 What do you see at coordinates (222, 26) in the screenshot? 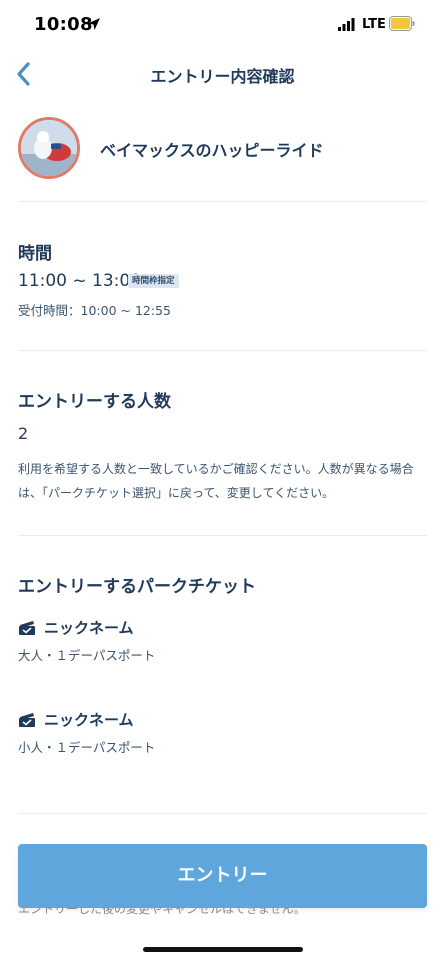
I see `status-bar: 10:08 LTE` at bounding box center [222, 26].